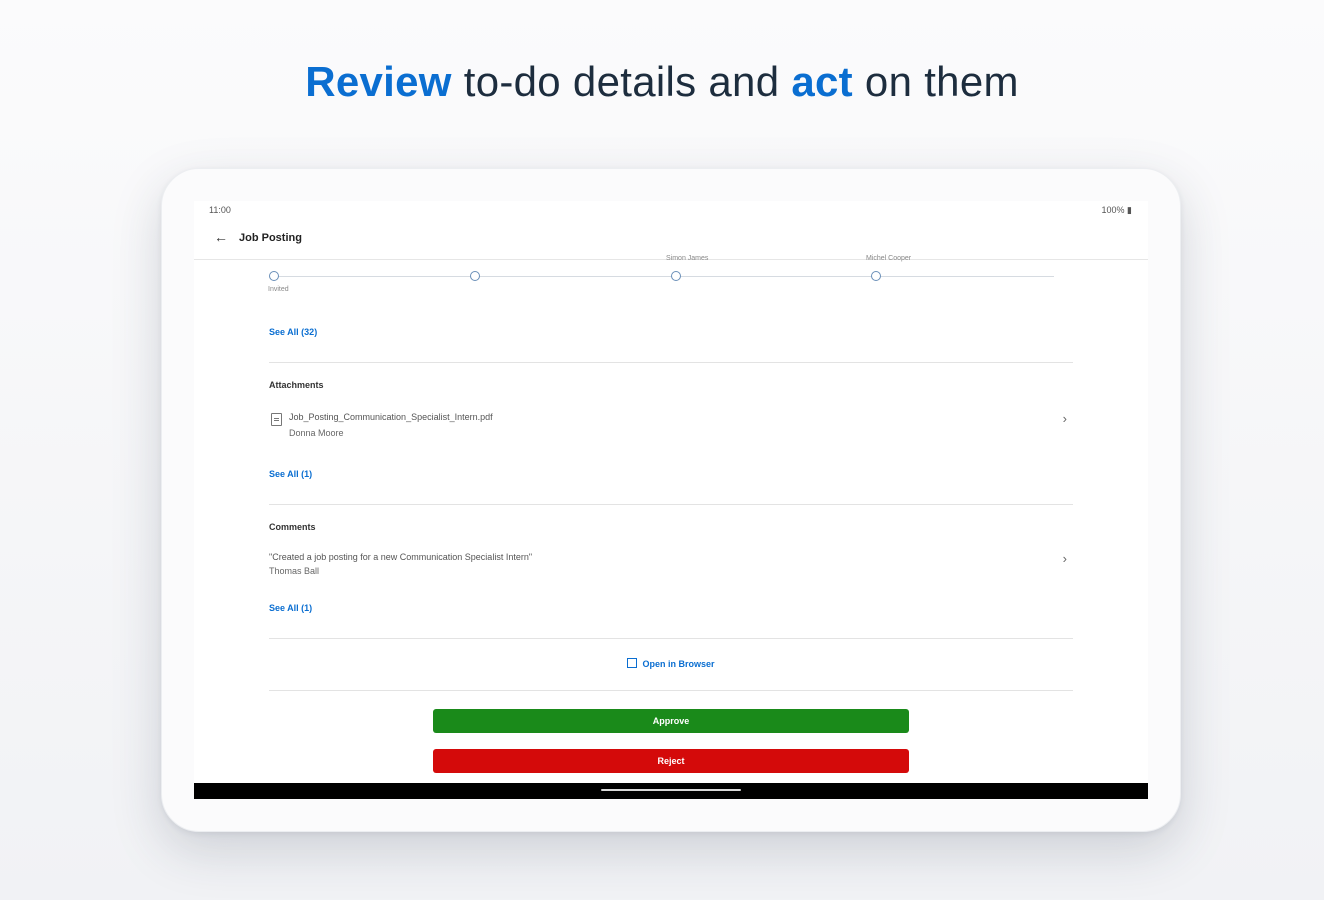  I want to click on open-in-browser-link: Open in Browser, so click(671, 663).